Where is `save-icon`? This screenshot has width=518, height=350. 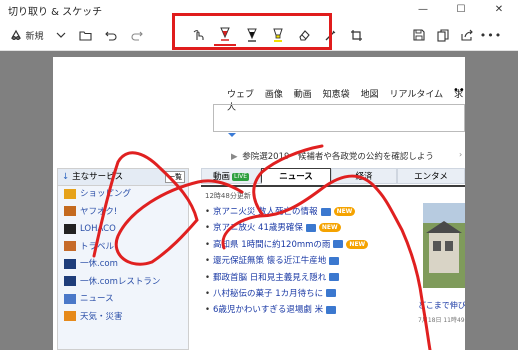
save-icon is located at coordinates (419, 35).